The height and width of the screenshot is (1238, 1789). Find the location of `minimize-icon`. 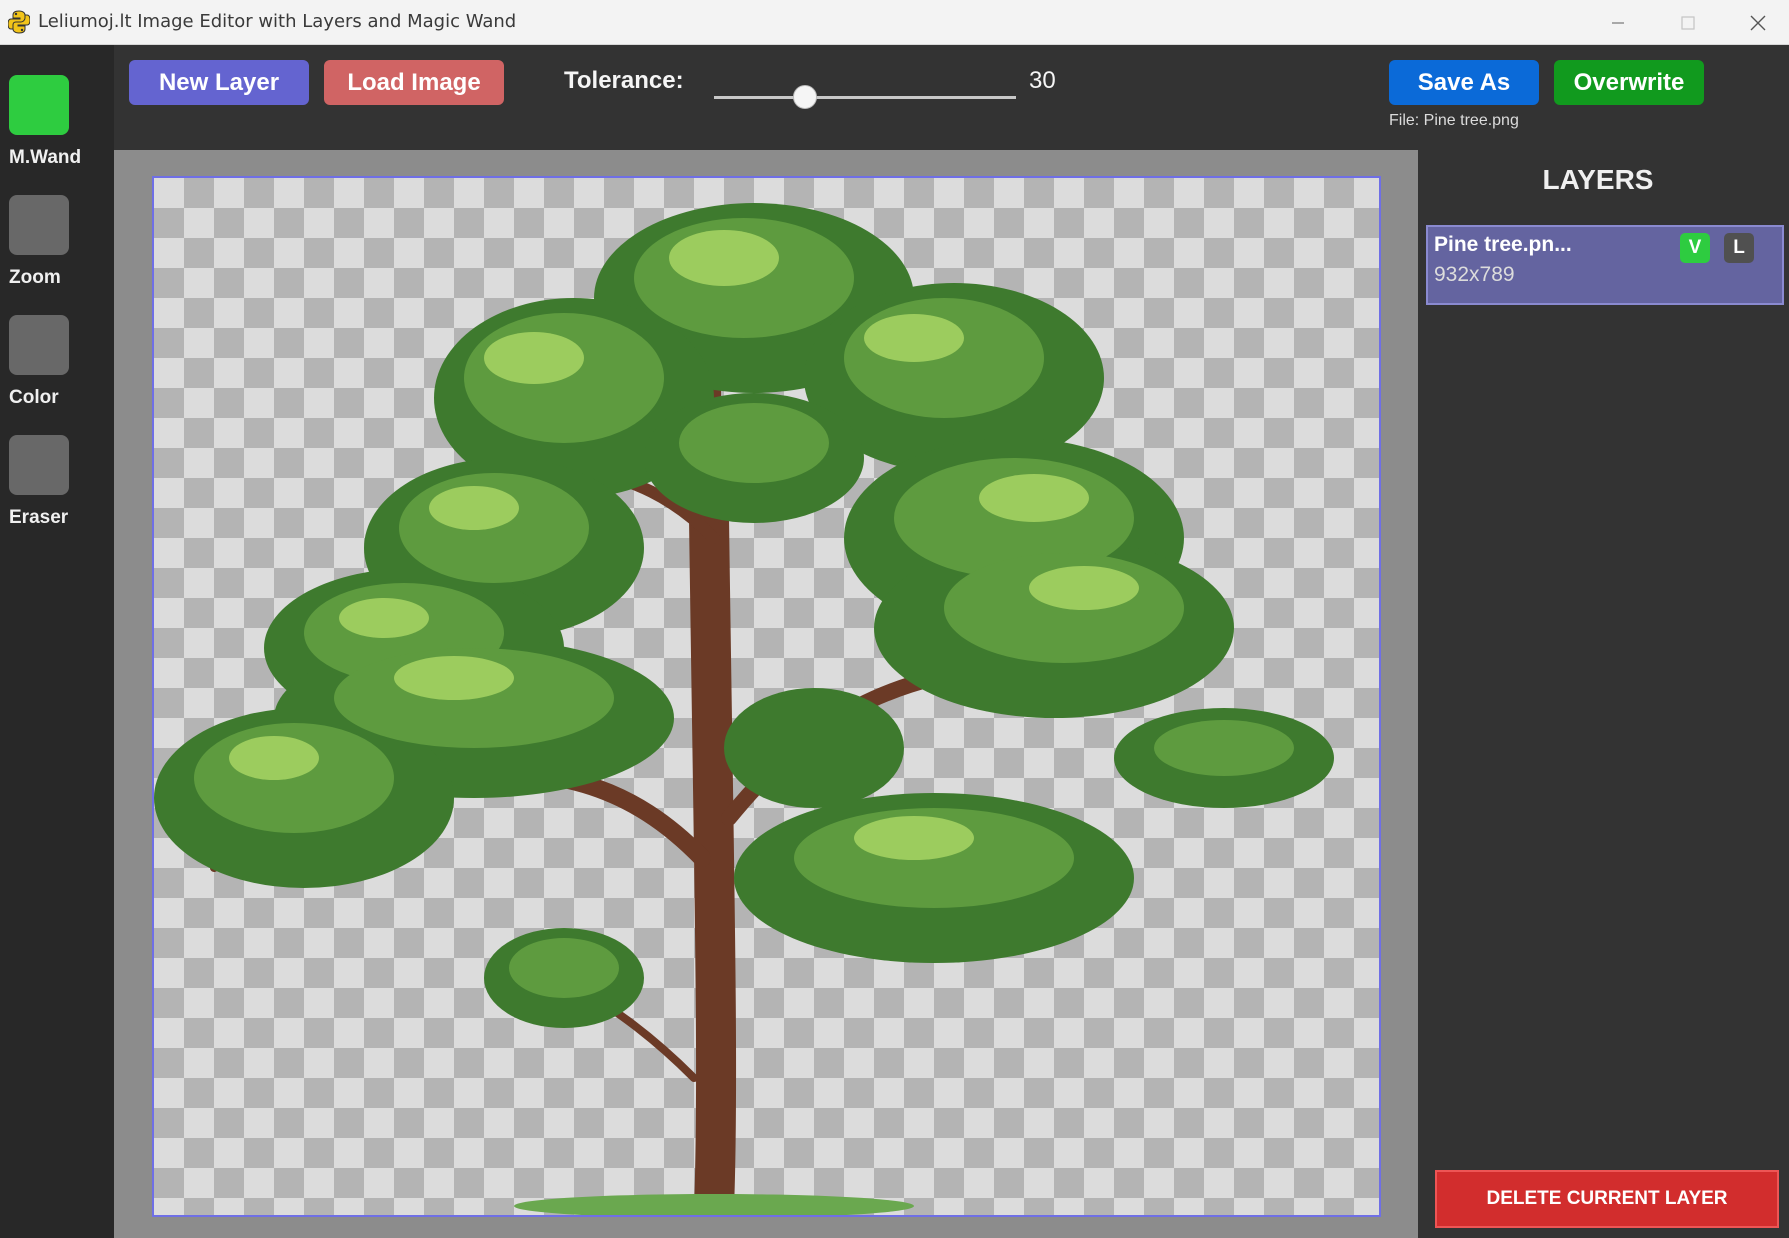

minimize-icon is located at coordinates (1618, 22).